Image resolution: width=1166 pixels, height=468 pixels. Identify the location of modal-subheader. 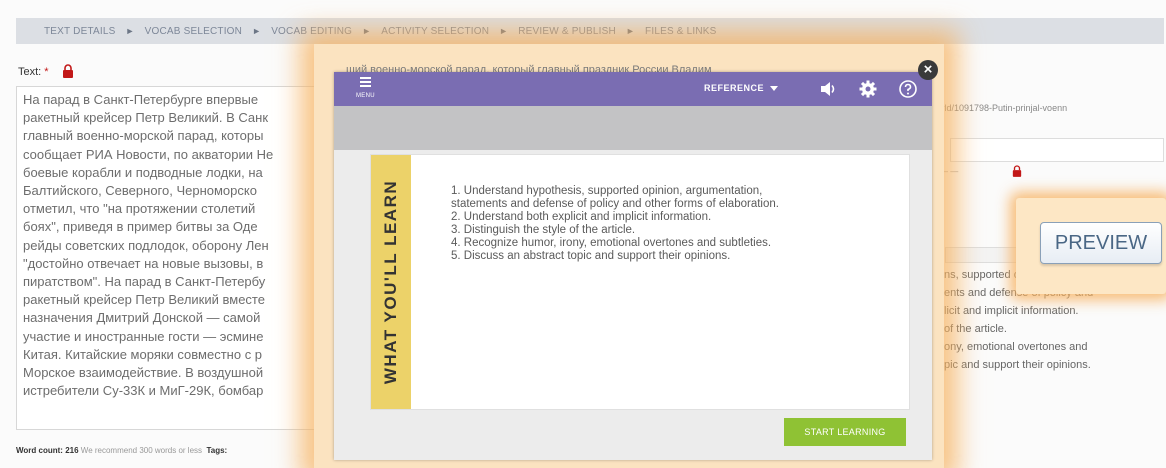
(633, 128).